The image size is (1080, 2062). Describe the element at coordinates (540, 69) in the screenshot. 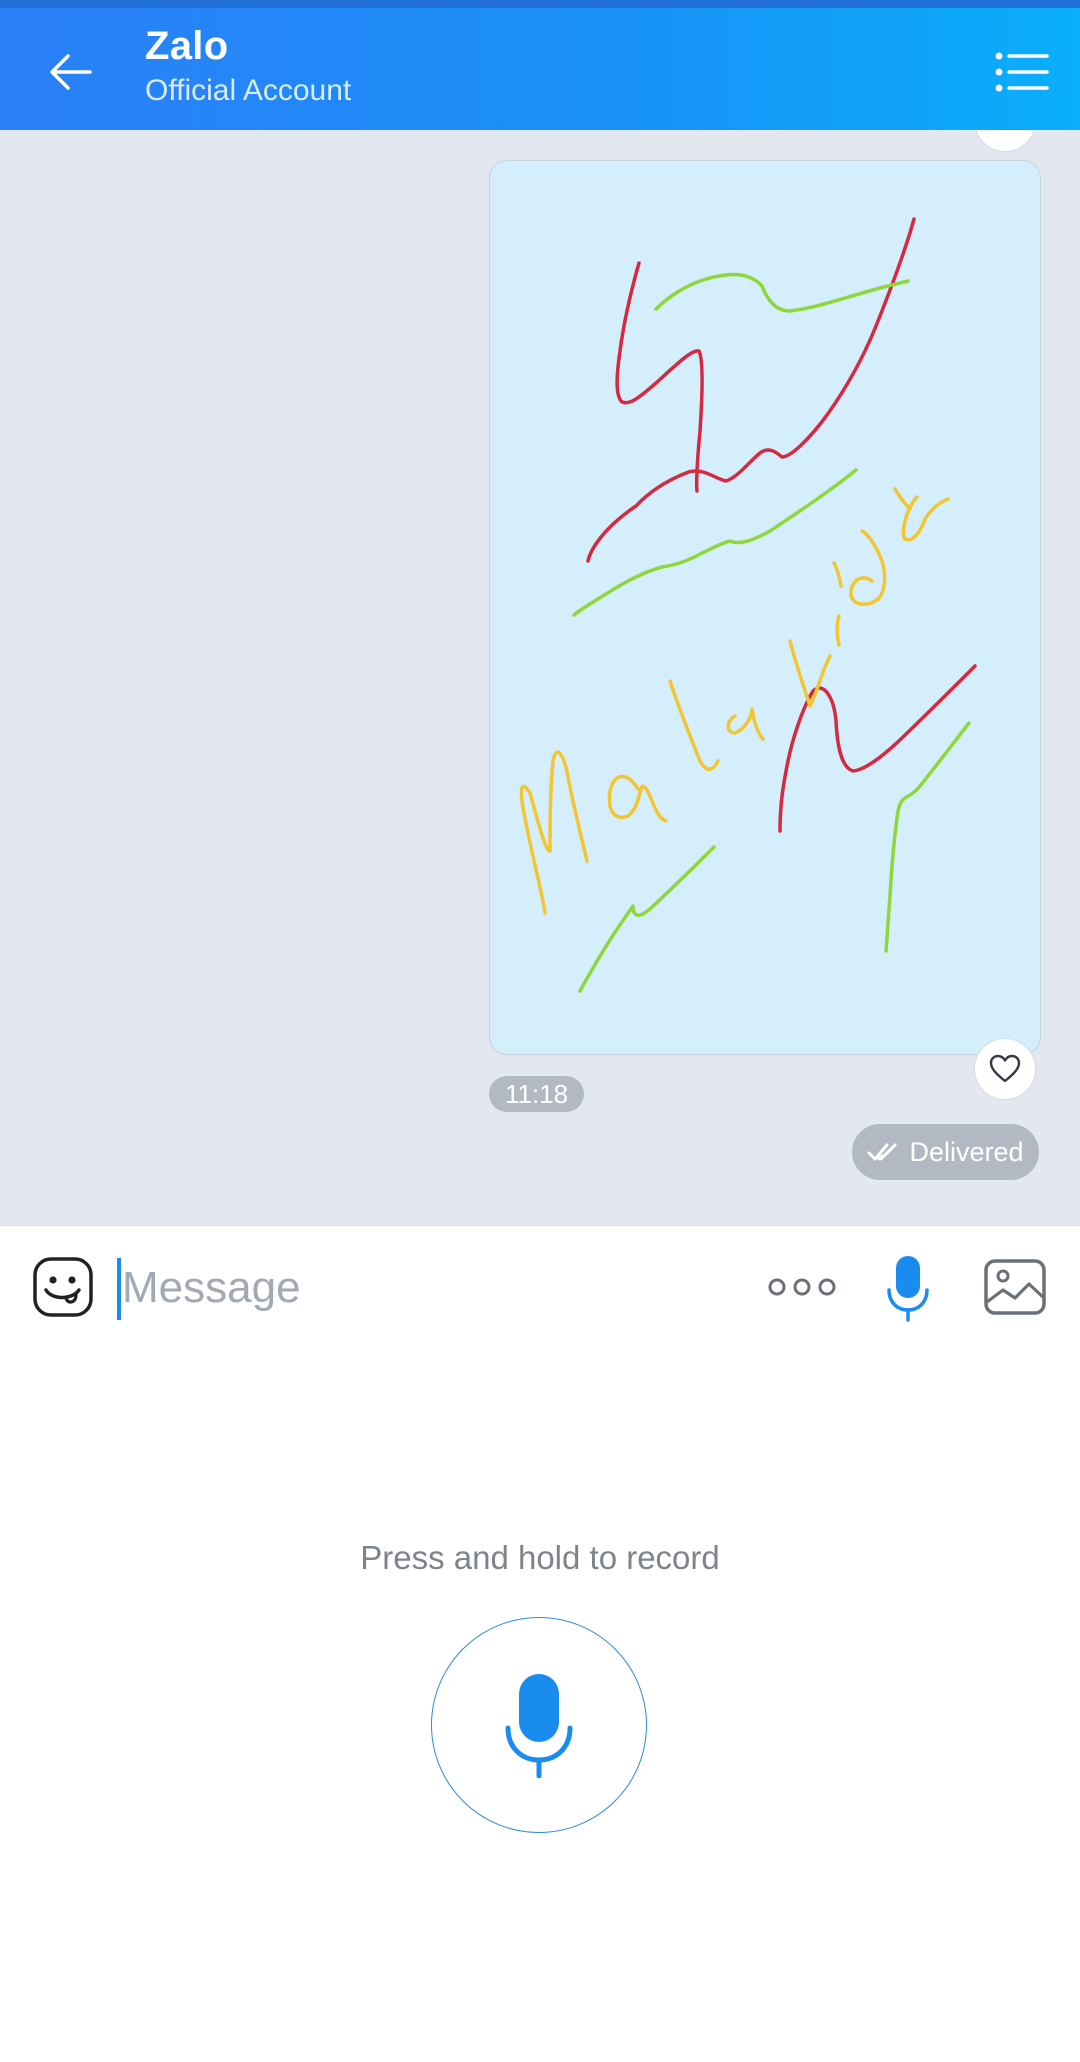

I see `app-header: Zalo Official Account` at that location.